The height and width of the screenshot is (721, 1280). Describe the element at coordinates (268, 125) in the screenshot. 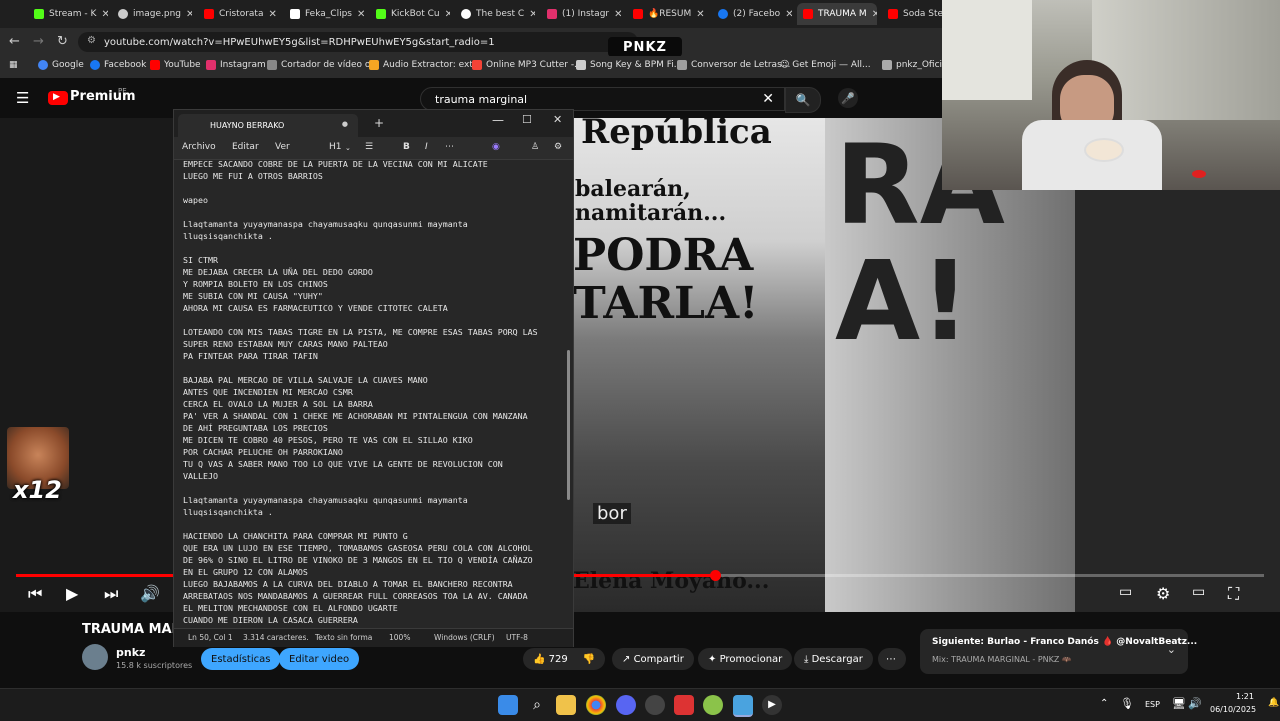

I see `notepad-tab: HUAYNO BERRAKO ●` at that location.